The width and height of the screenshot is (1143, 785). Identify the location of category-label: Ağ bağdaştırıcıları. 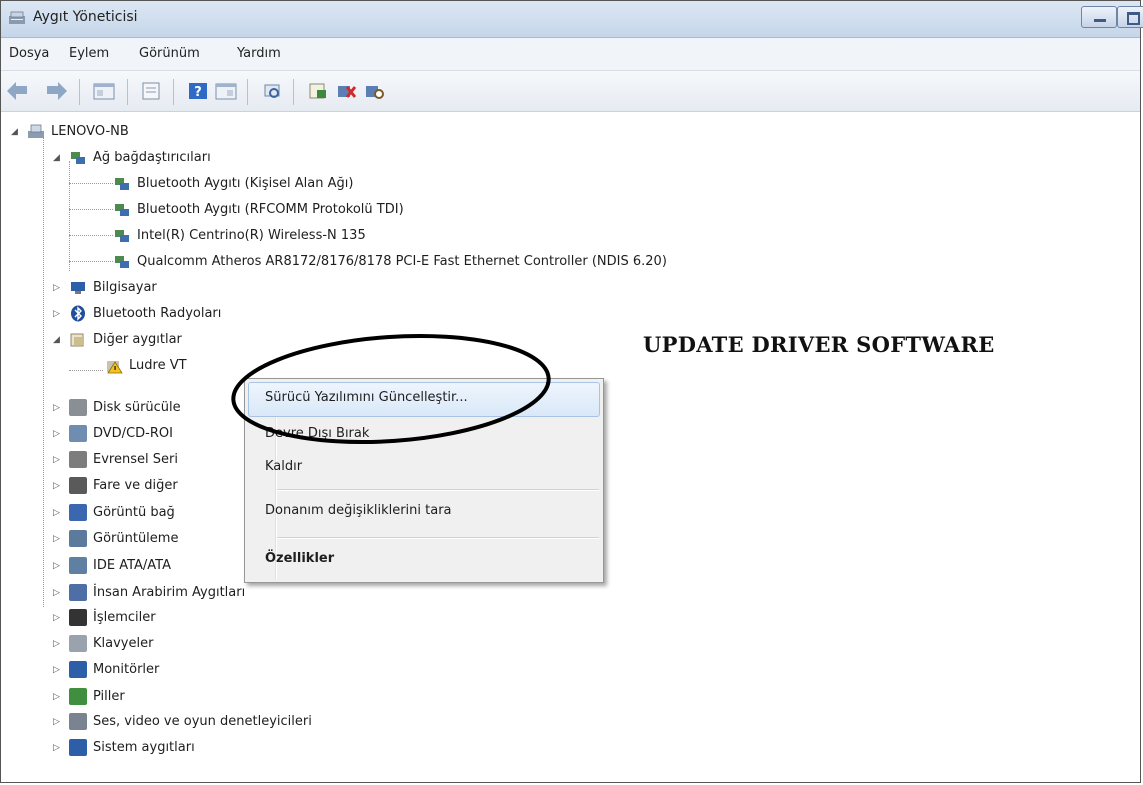
(152, 157).